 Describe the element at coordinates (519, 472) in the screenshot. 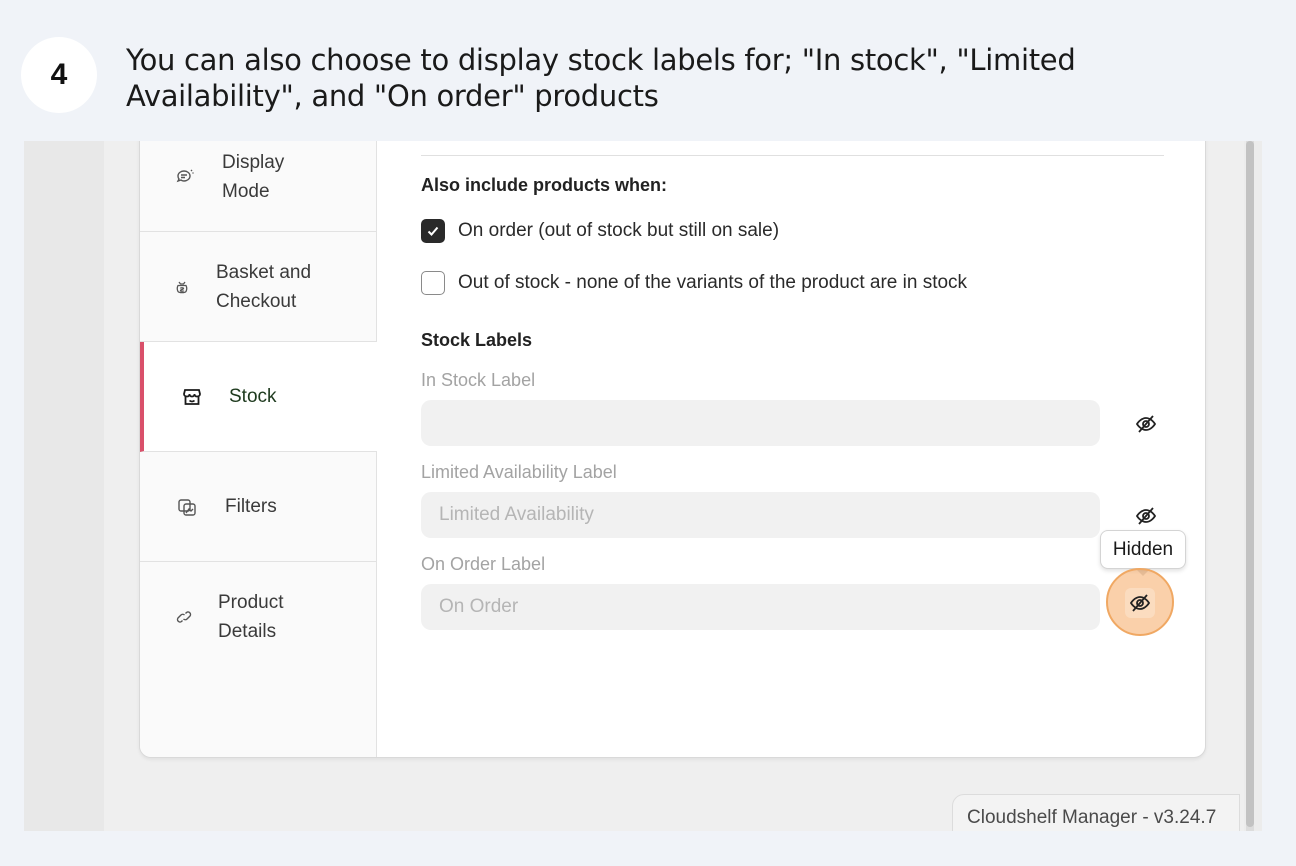

I see `limited-availability-label-caption: Limited Availability Label` at that location.